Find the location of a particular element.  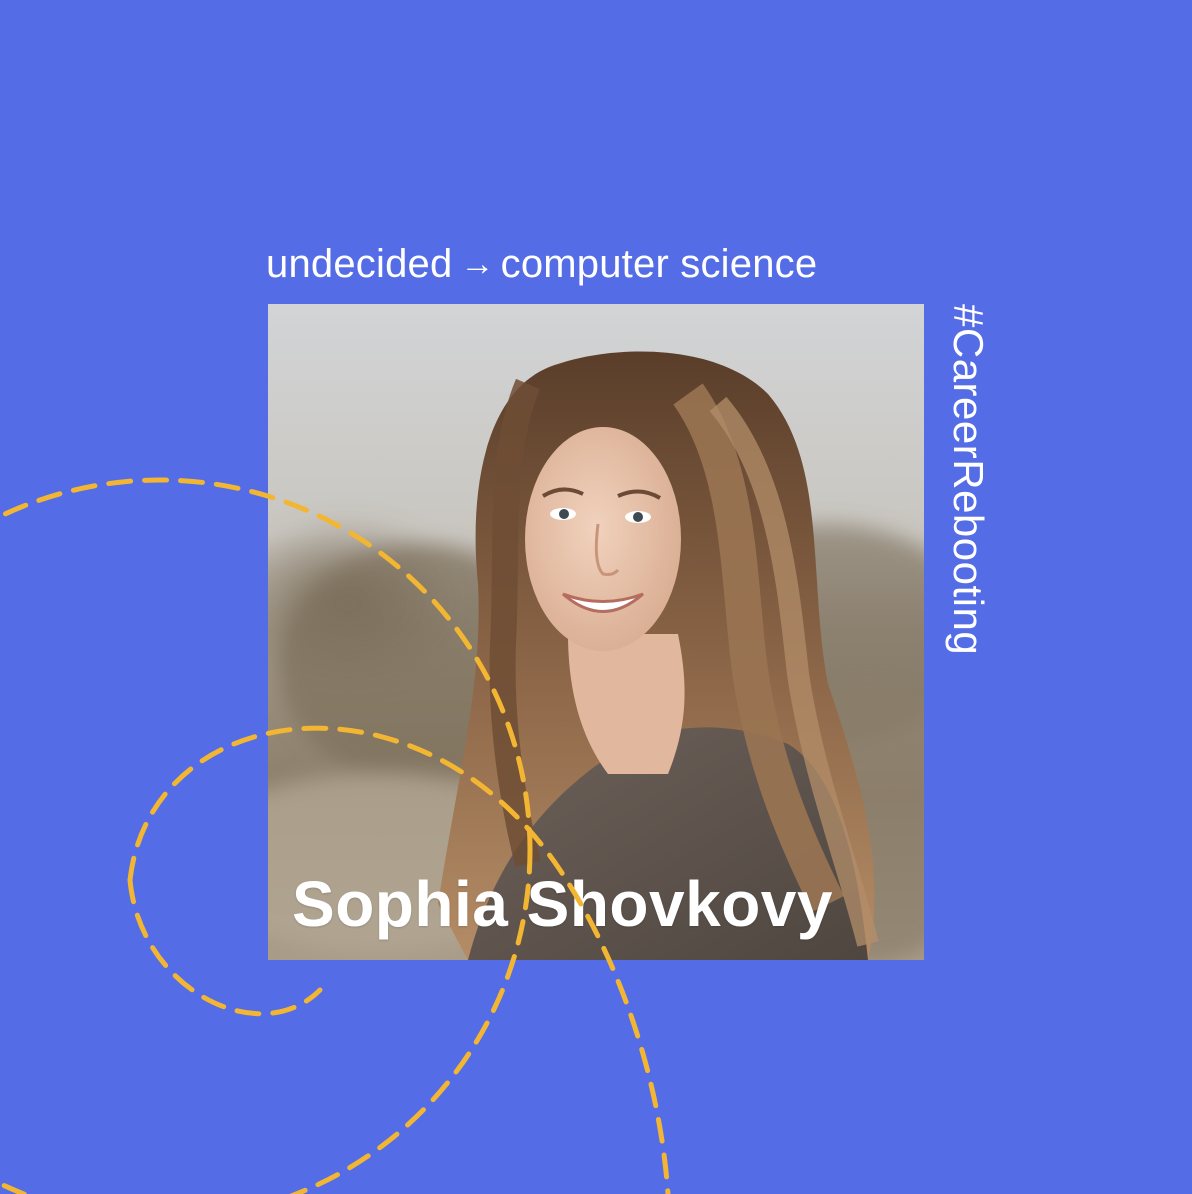

right-arrow-icon: → is located at coordinates (477, 264).